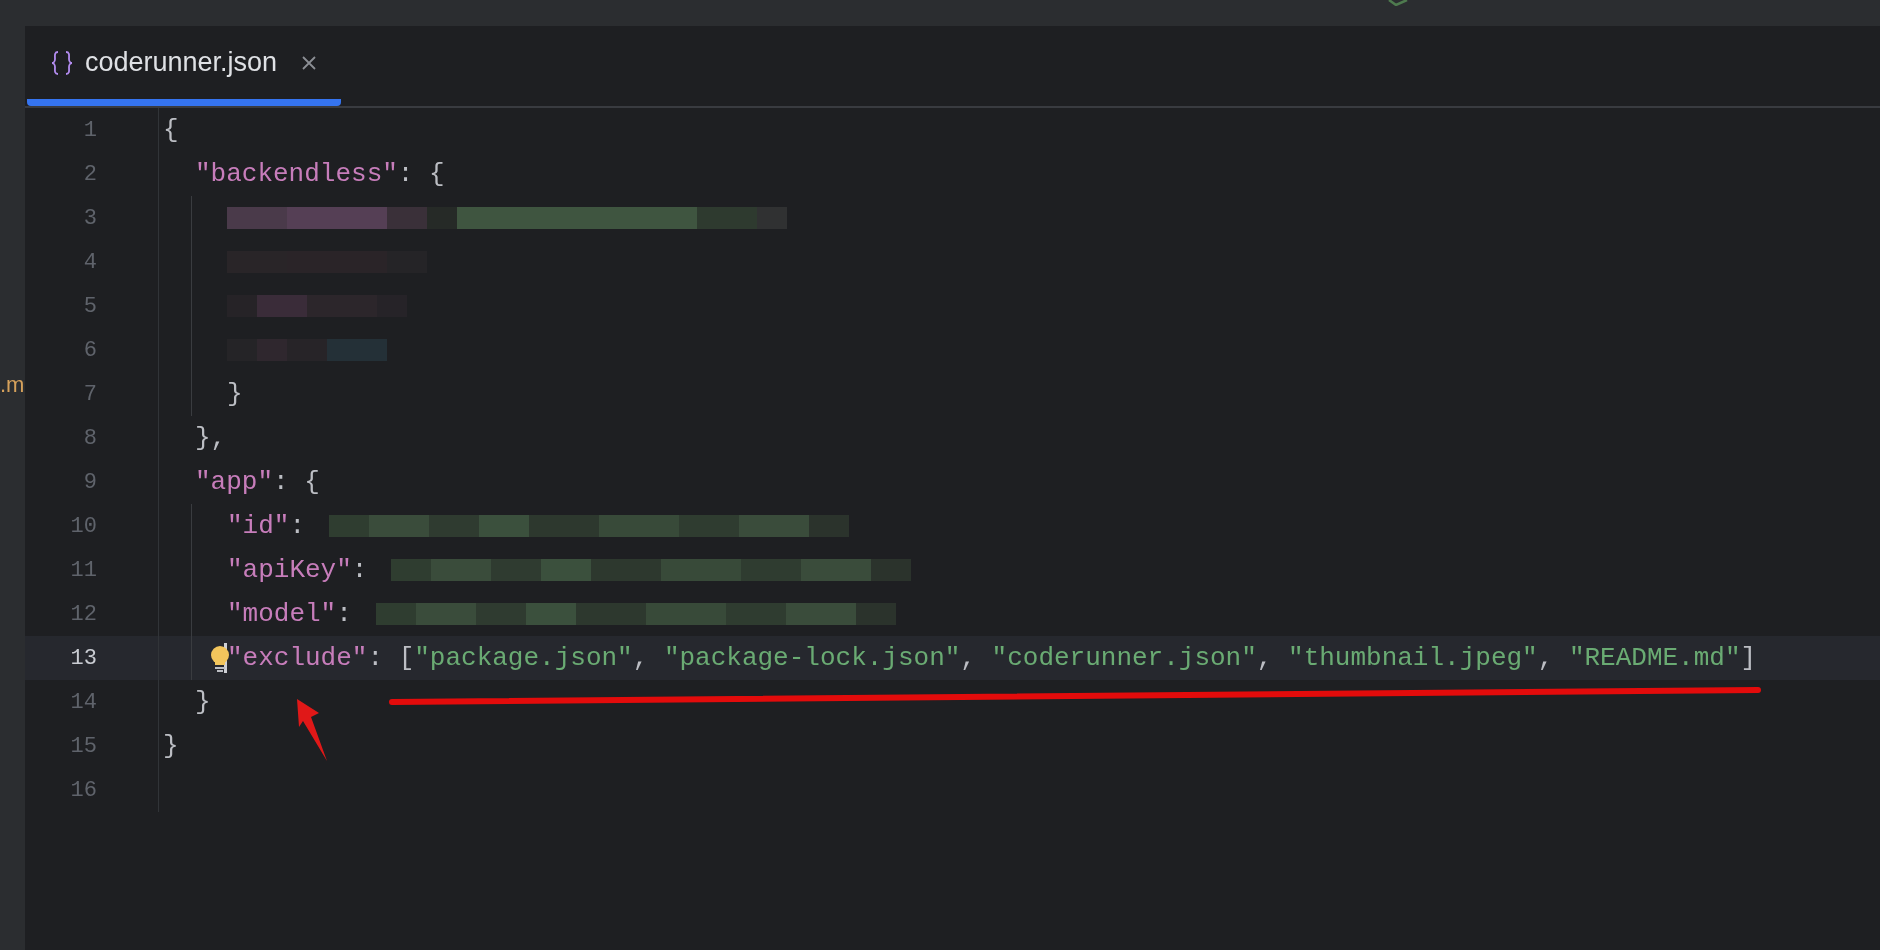  I want to click on line-number: 15, so click(83, 746).